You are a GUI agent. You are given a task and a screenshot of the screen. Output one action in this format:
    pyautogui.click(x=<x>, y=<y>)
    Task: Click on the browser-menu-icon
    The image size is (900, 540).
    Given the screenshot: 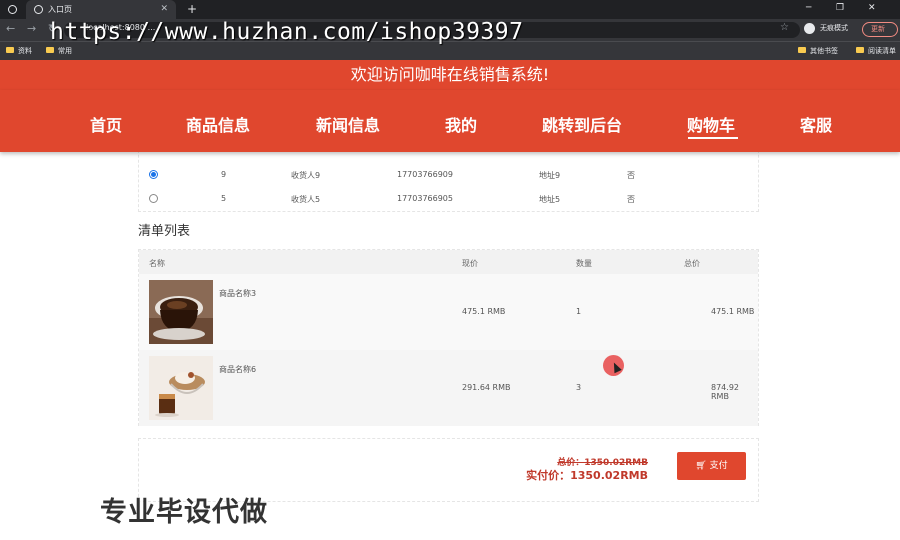 What is the action you would take?
    pyautogui.click(x=12, y=9)
    